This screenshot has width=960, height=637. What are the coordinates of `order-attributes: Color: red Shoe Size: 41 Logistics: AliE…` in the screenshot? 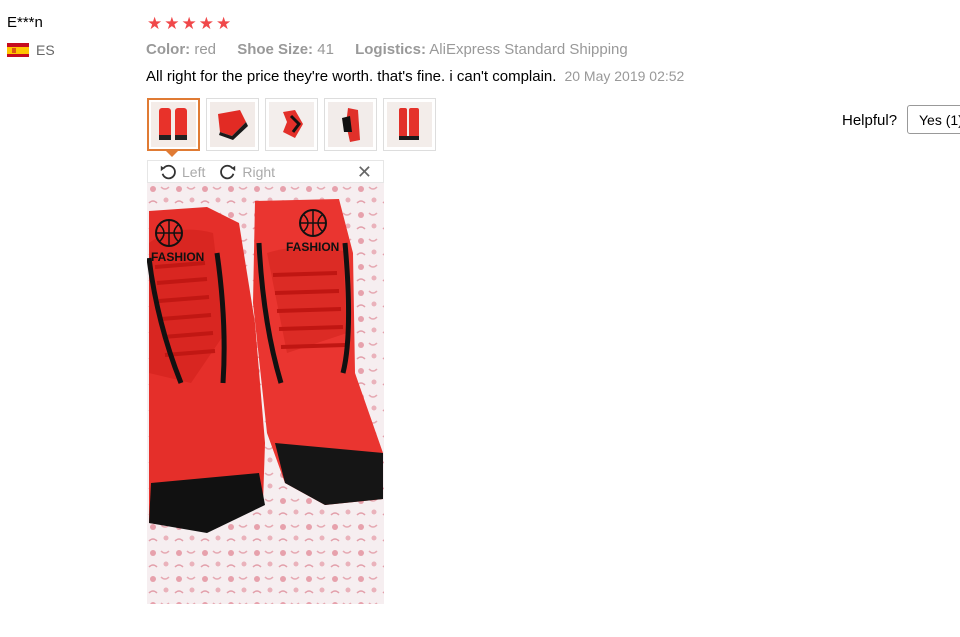 It's located at (395, 49).